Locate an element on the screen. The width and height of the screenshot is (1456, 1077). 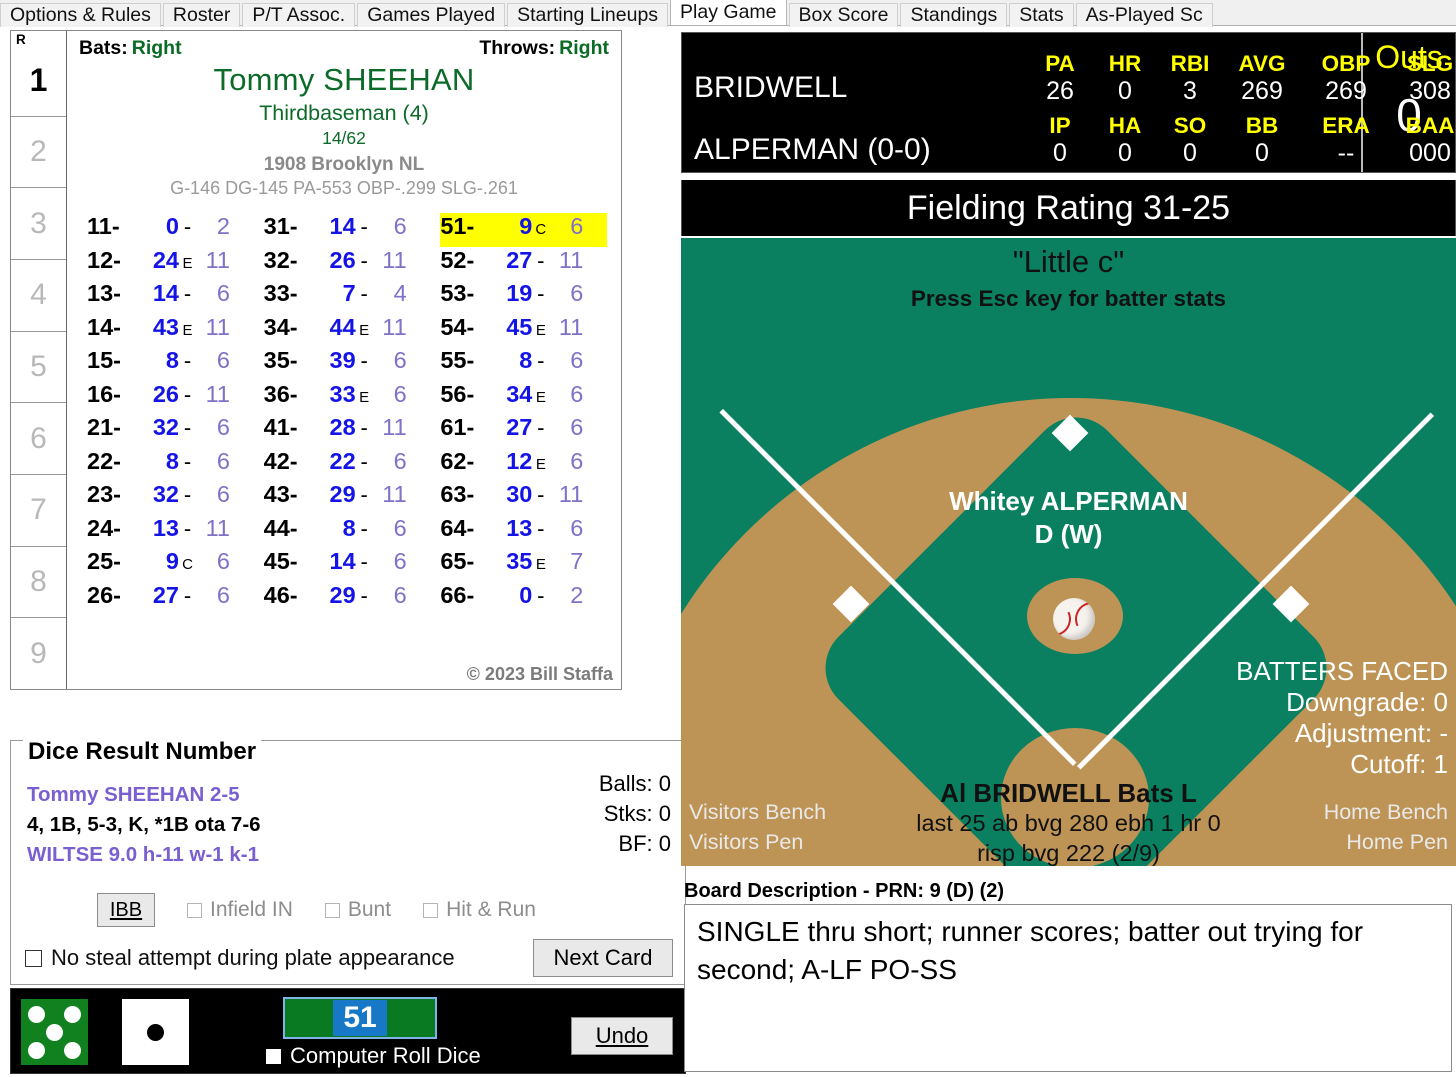
scoreboard-pitcher-value-era: -- is located at coordinates (1346, 153).